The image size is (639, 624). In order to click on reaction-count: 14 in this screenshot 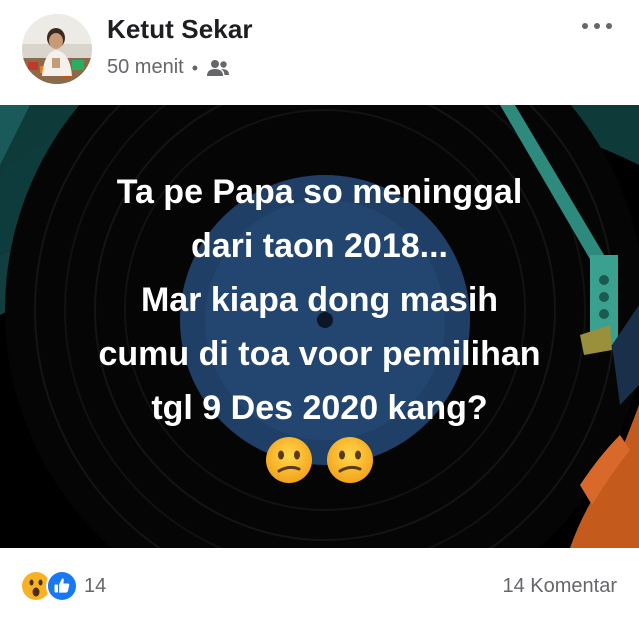, I will do `click(95, 585)`.